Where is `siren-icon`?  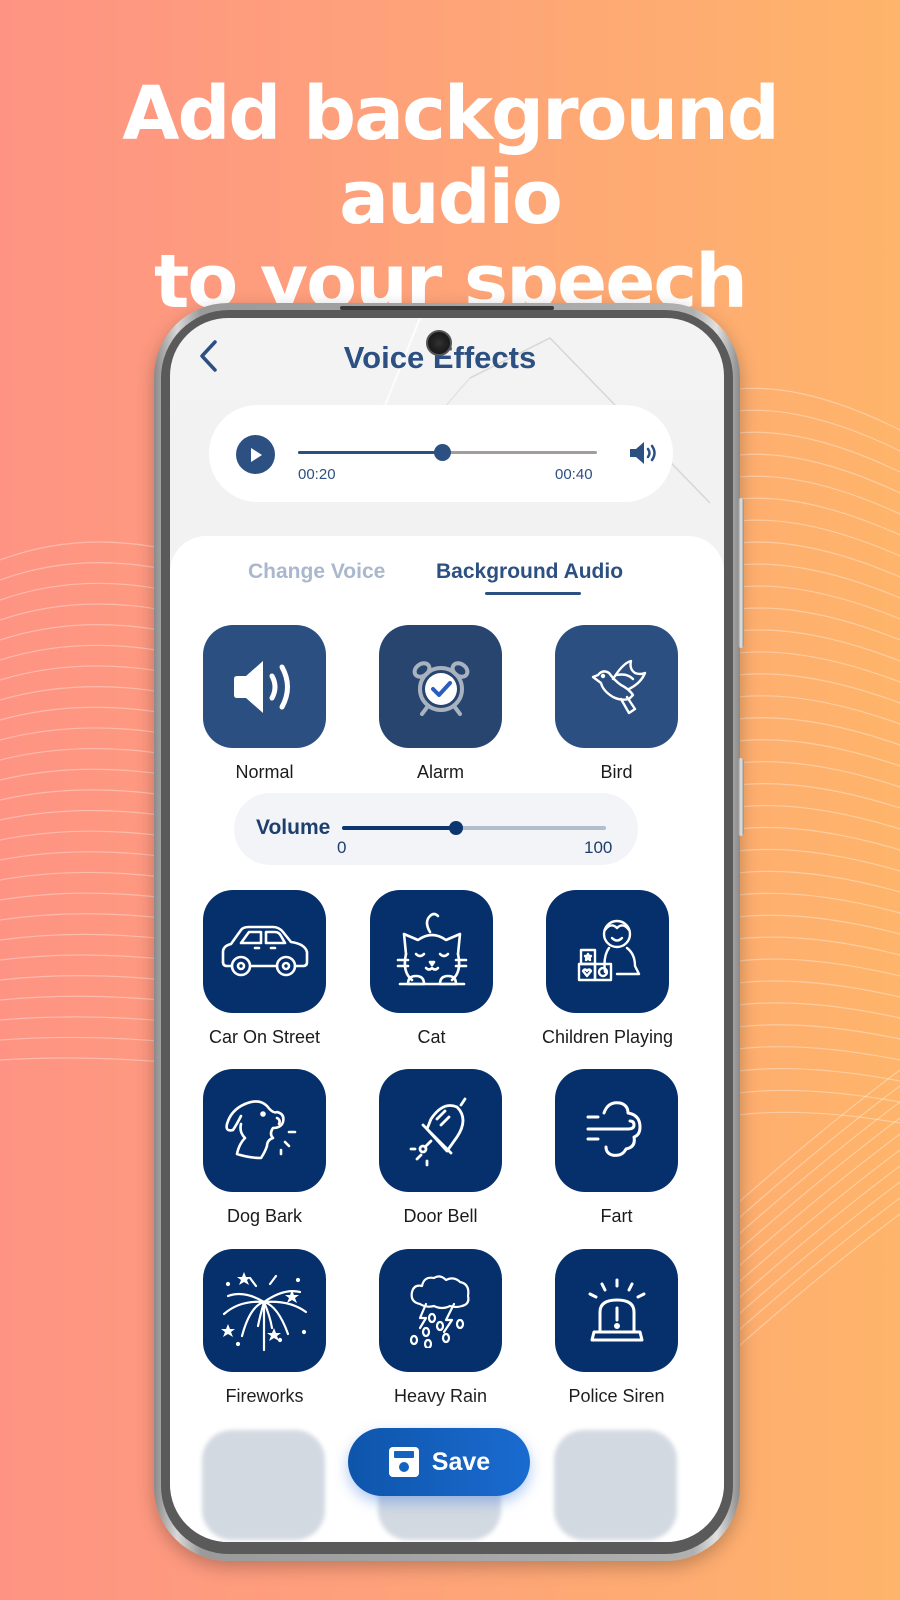
siren-icon is located at coordinates (616, 1309).